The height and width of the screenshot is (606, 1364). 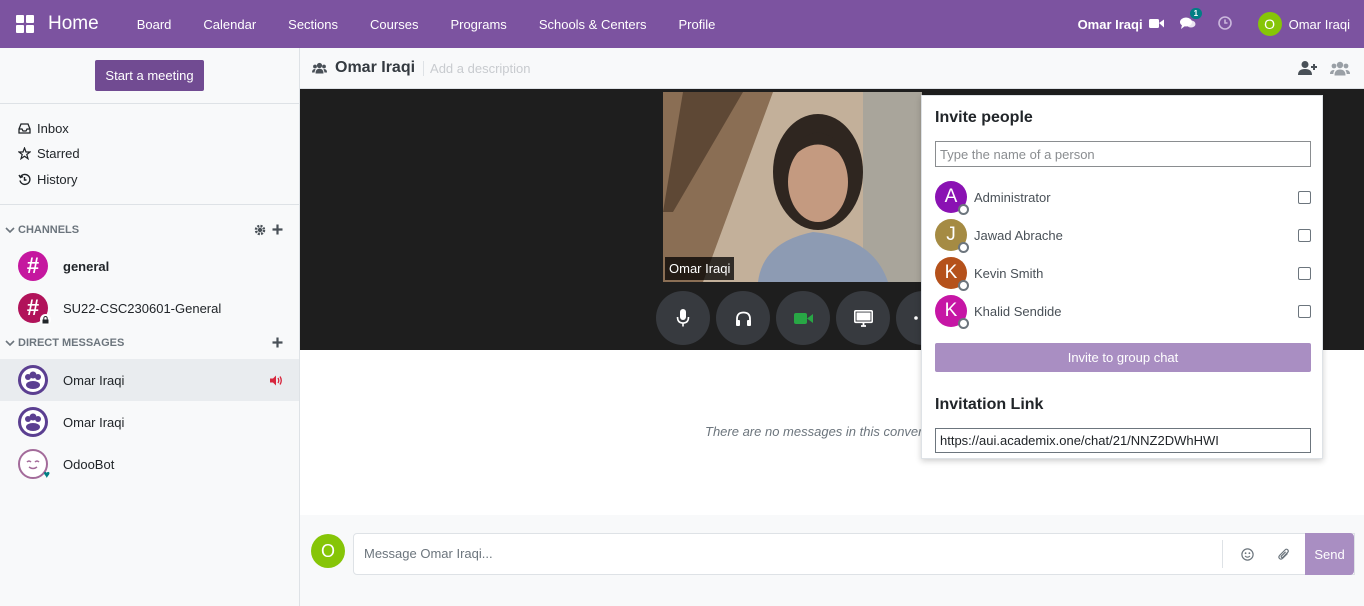 What do you see at coordinates (593, 24) in the screenshot?
I see `menu-schools-centers: Schools & Centers` at bounding box center [593, 24].